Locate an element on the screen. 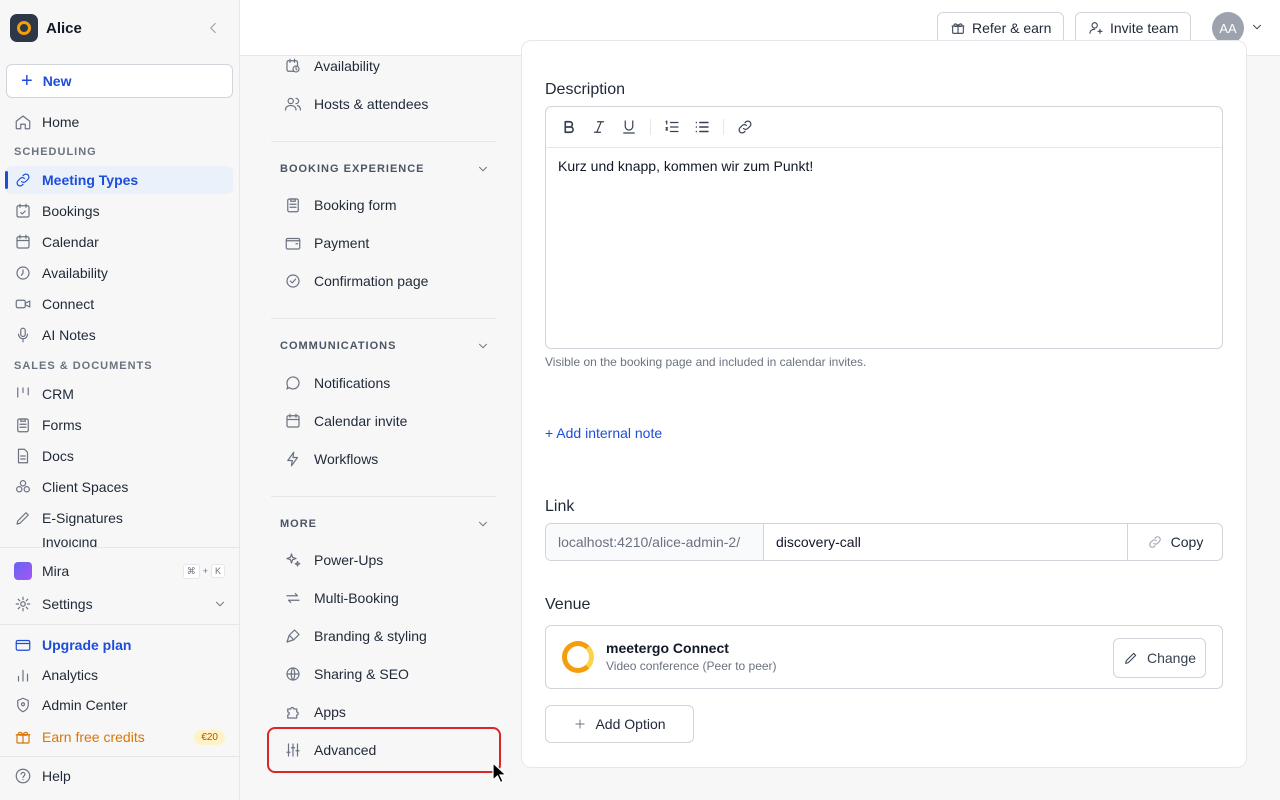  menu-item-sharing-seo: Sharing & SEO is located at coordinates (346, 674).